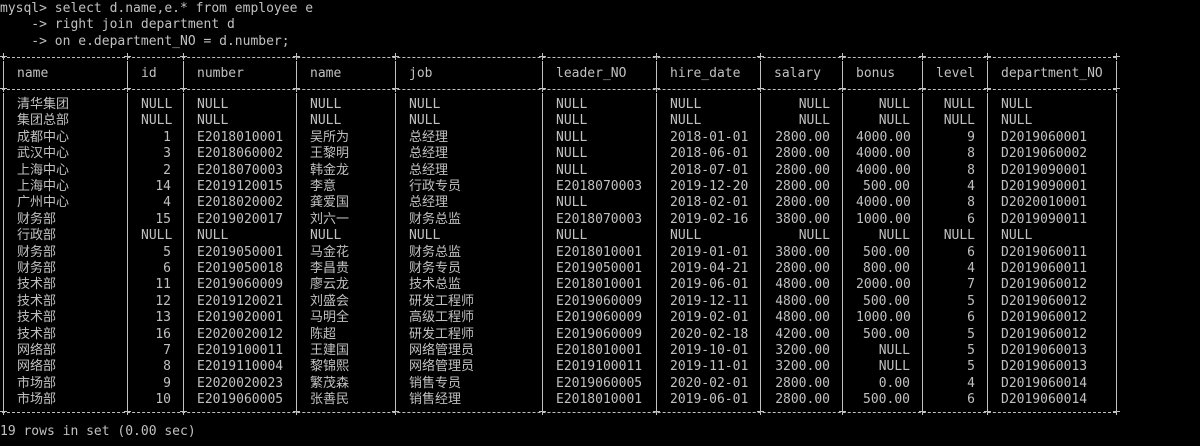  I want to click on table-cell: E2019120021, so click(240, 301).